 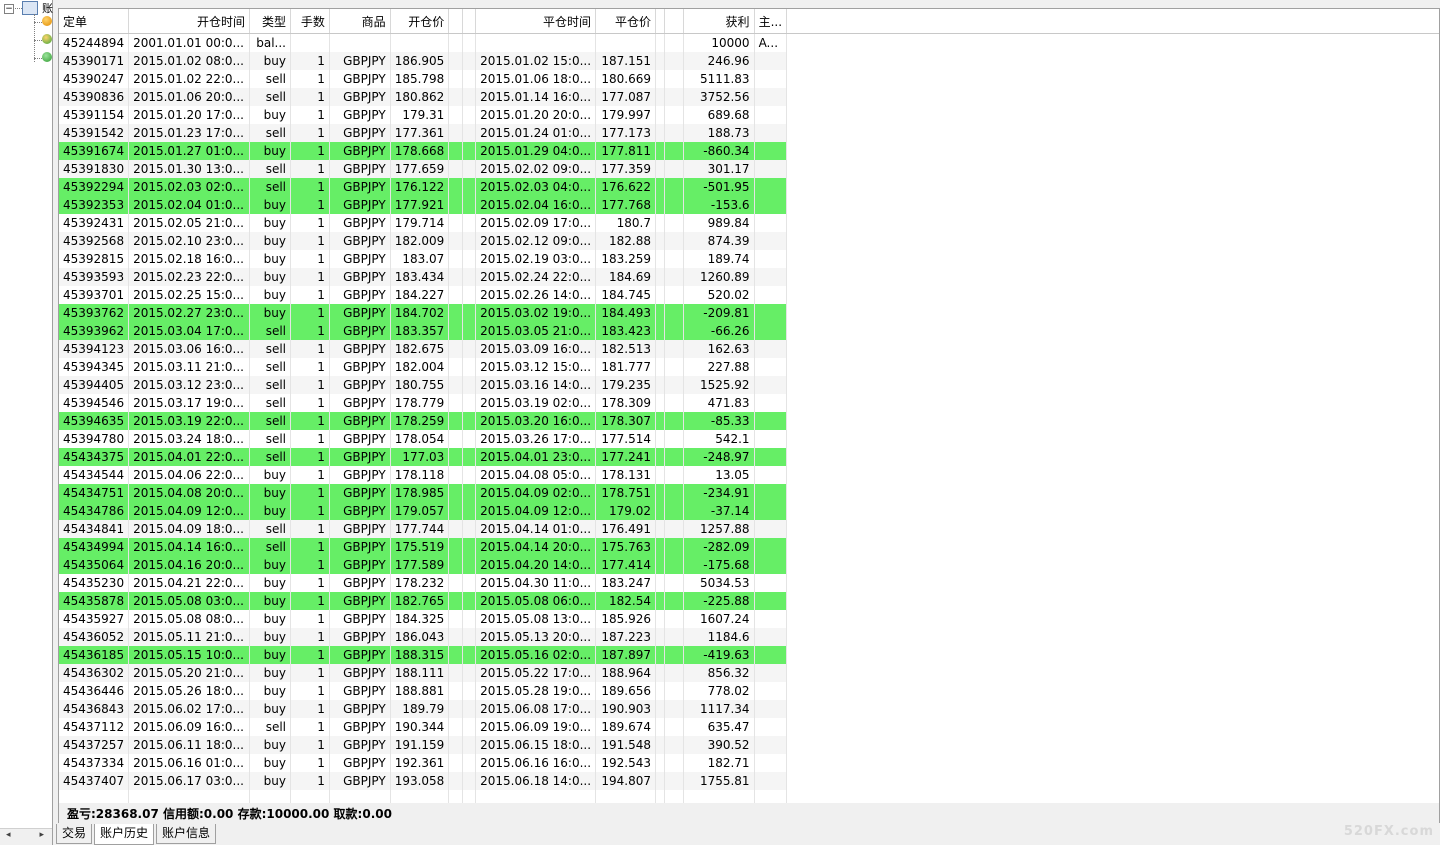 What do you see at coordinates (360, 151) in the screenshot?
I see `row-symbol-cell: GBPJPY` at bounding box center [360, 151].